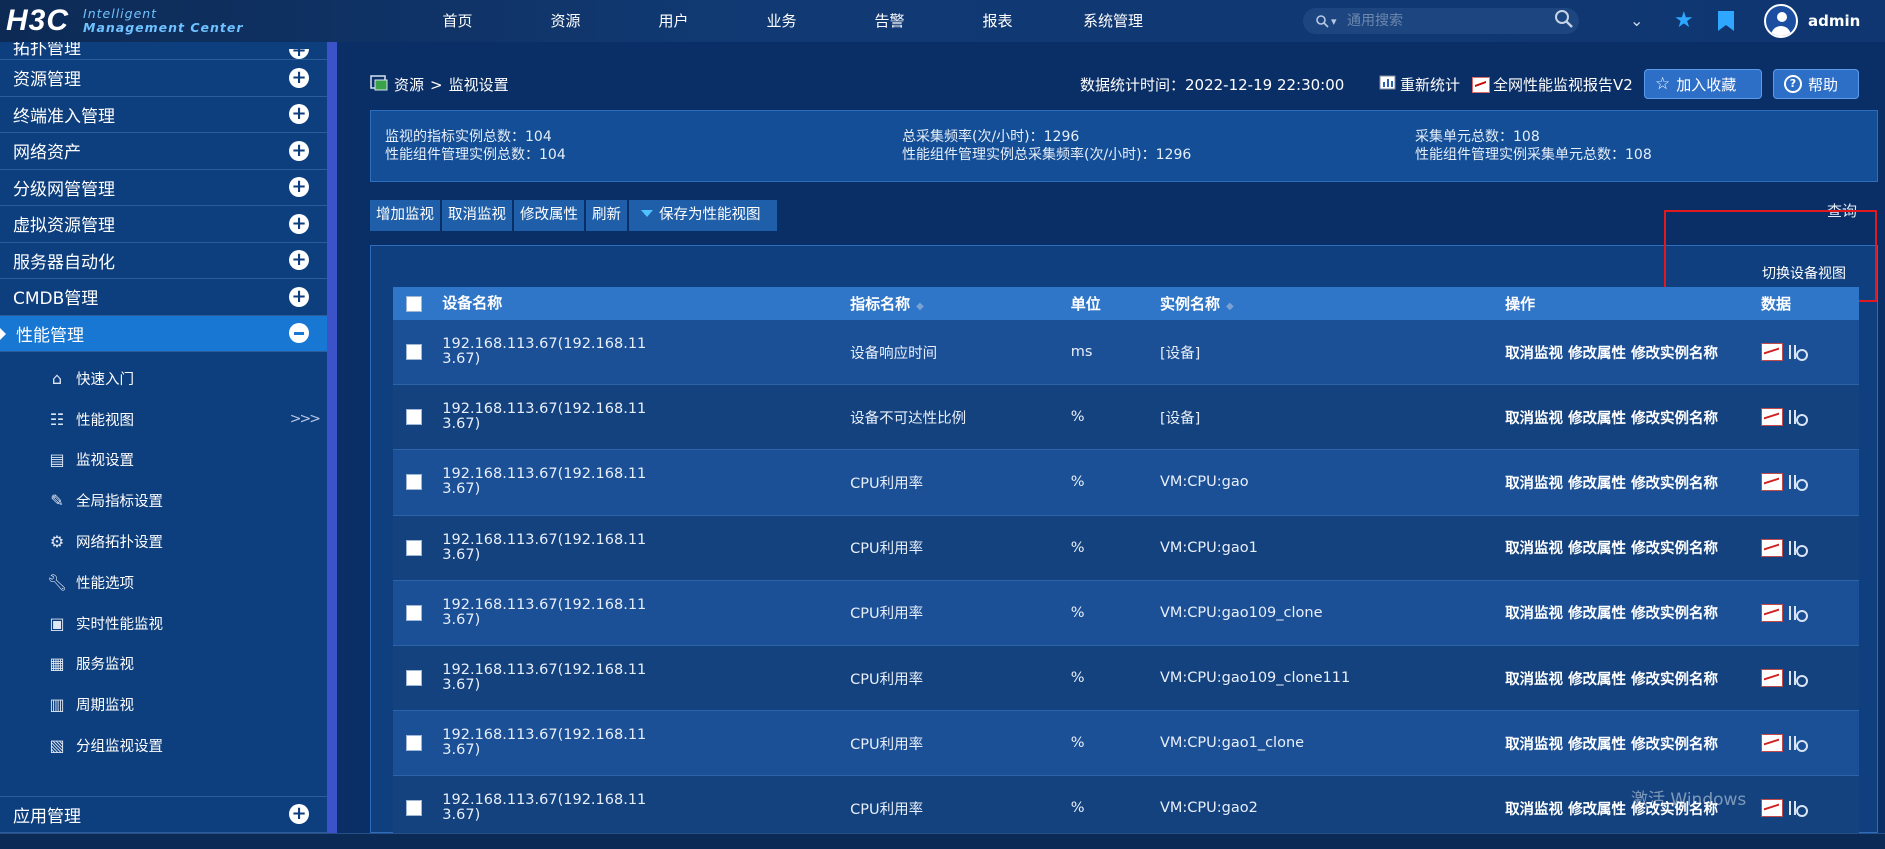  Describe the element at coordinates (405, 215) in the screenshot. I see `add-monitor-button: 增加监视` at that location.